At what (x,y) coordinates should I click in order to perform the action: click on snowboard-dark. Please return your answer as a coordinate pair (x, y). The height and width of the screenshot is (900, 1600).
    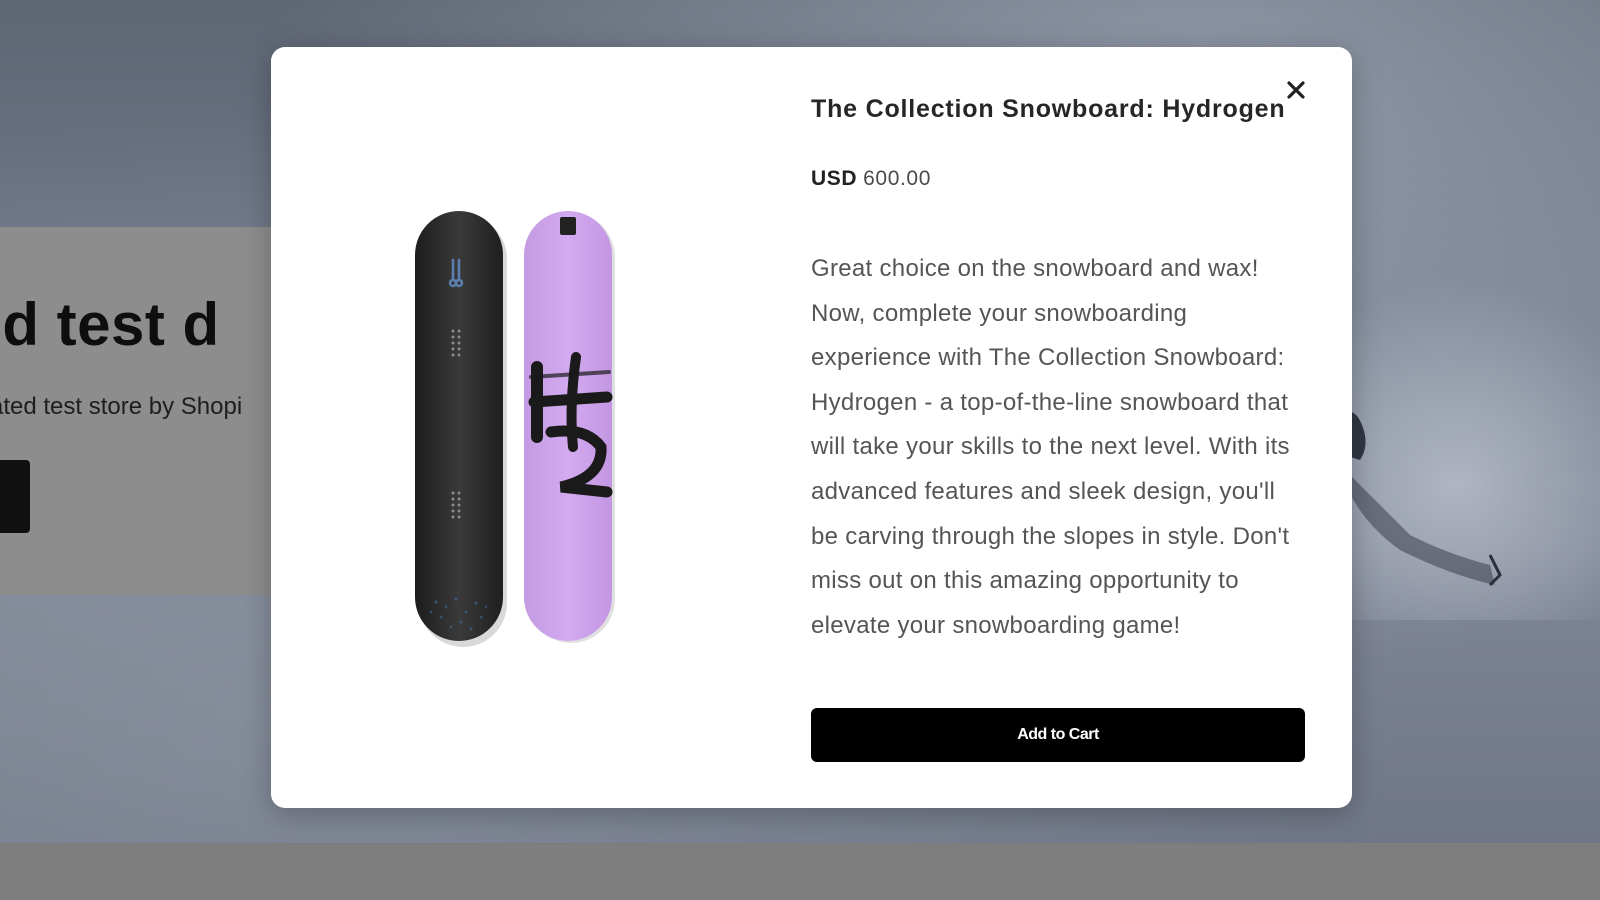
    Looking at the image, I should click on (461, 429).